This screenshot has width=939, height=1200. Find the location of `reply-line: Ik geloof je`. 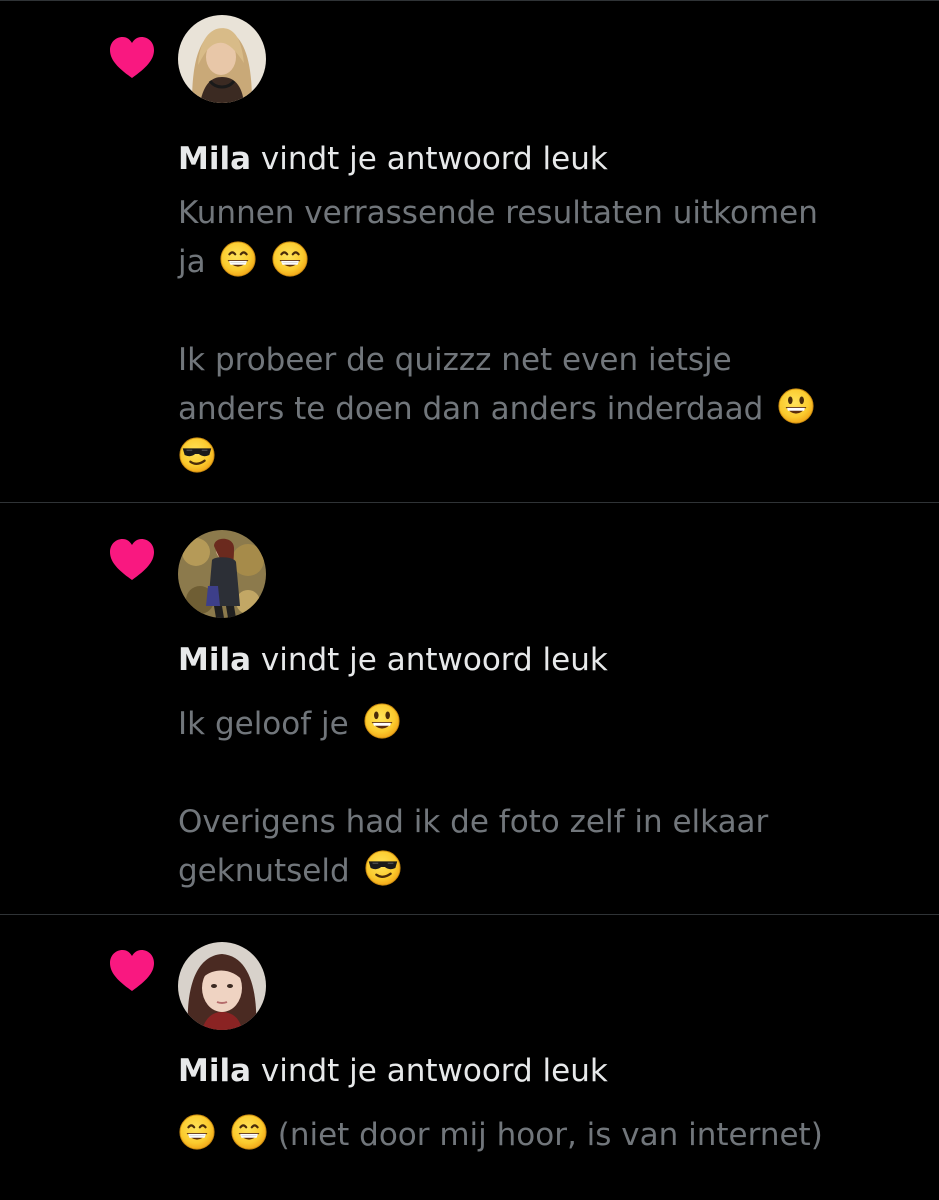

reply-line: Ik geloof je is located at coordinates (263, 724).